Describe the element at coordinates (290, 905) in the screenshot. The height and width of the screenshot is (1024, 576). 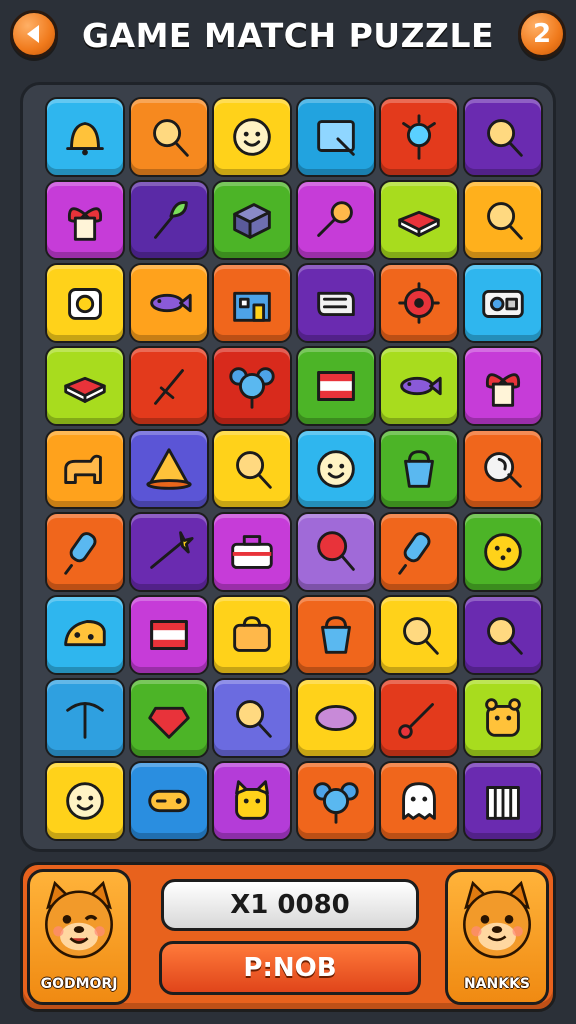
I see `score-display: X1 0080` at that location.